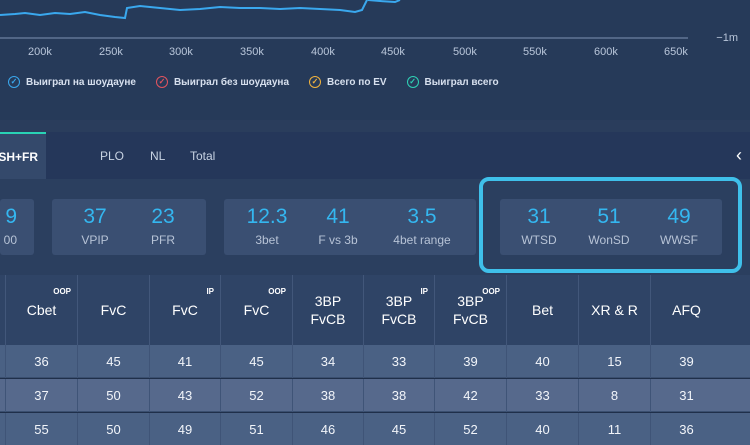 This screenshot has height=445, width=750. What do you see at coordinates (743, 155) in the screenshot?
I see `chevron-left-icon: ‹` at bounding box center [743, 155].